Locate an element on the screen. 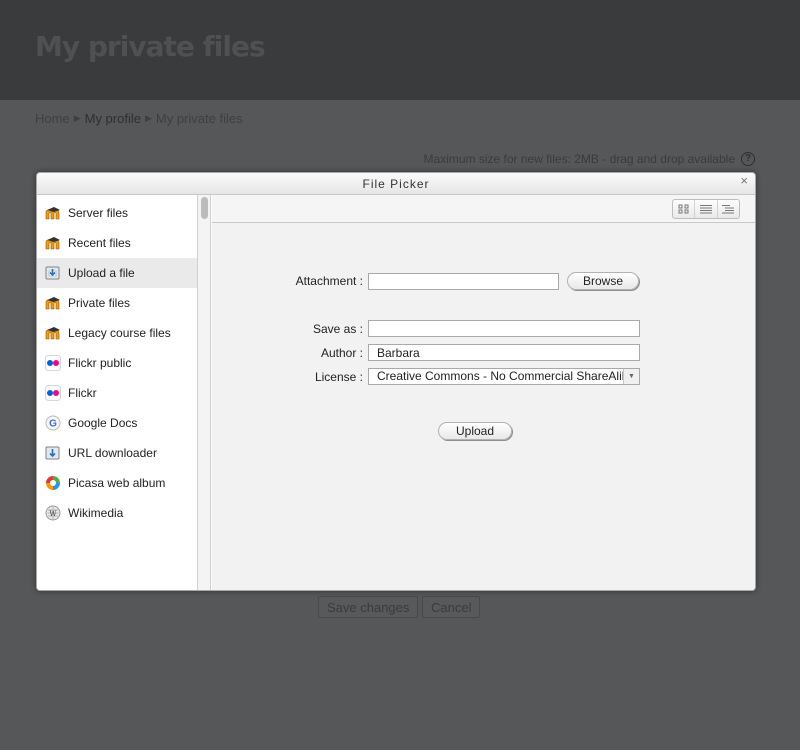  cancel-button: Cancel is located at coordinates (451, 607).